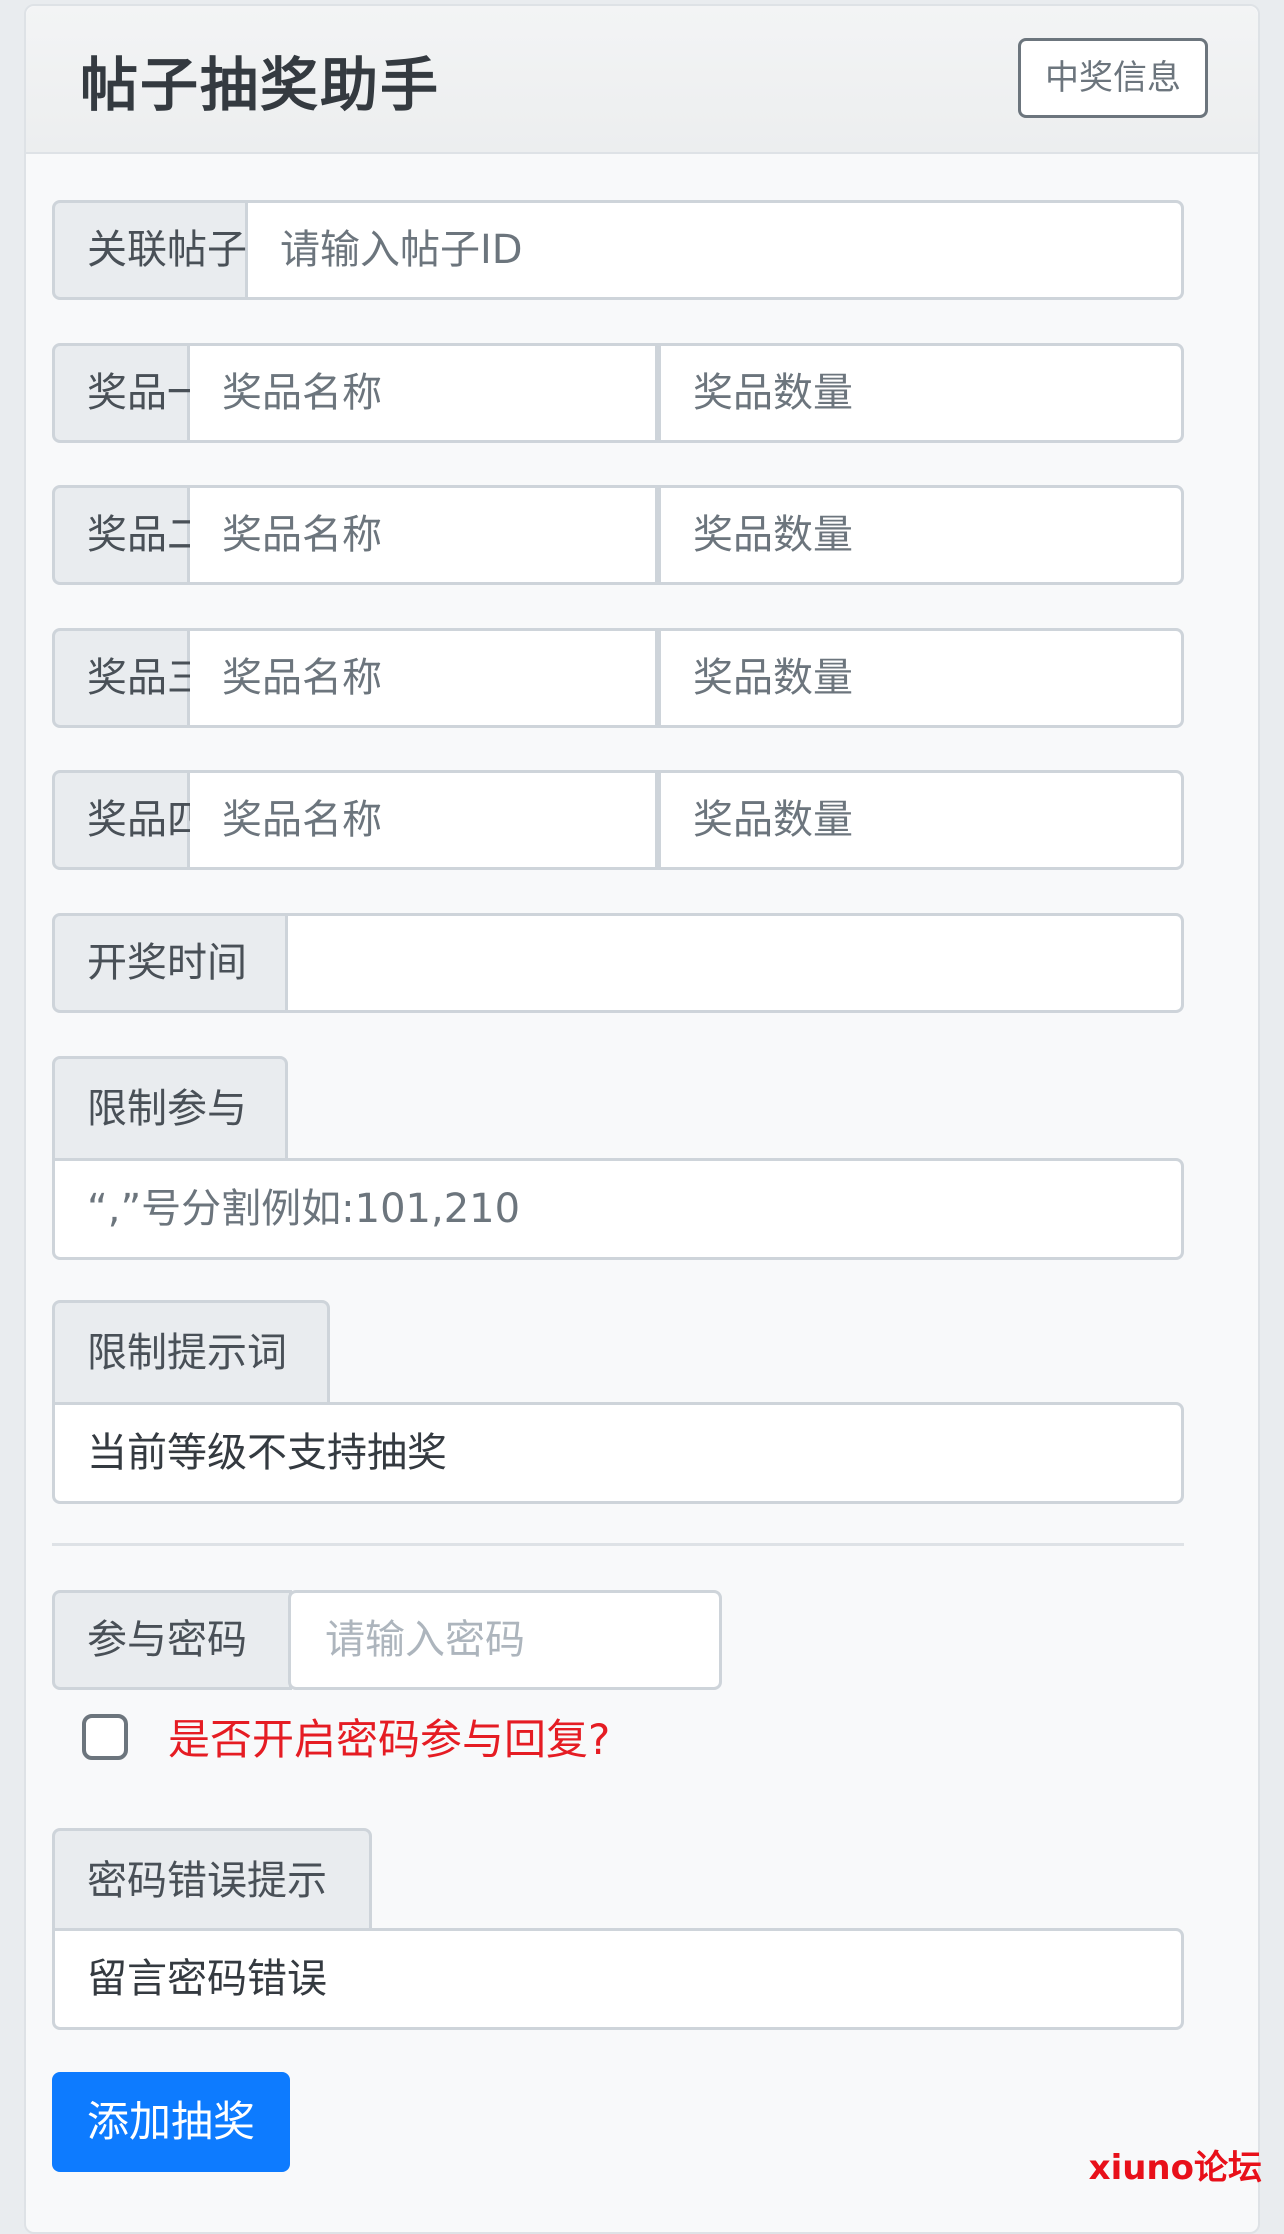 Image resolution: width=1284 pixels, height=2234 pixels. I want to click on watermark-logo: xiuno论坛, so click(1175, 2168).